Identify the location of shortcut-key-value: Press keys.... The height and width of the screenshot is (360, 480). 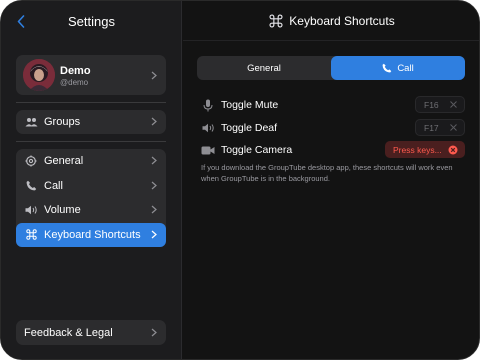
(417, 149).